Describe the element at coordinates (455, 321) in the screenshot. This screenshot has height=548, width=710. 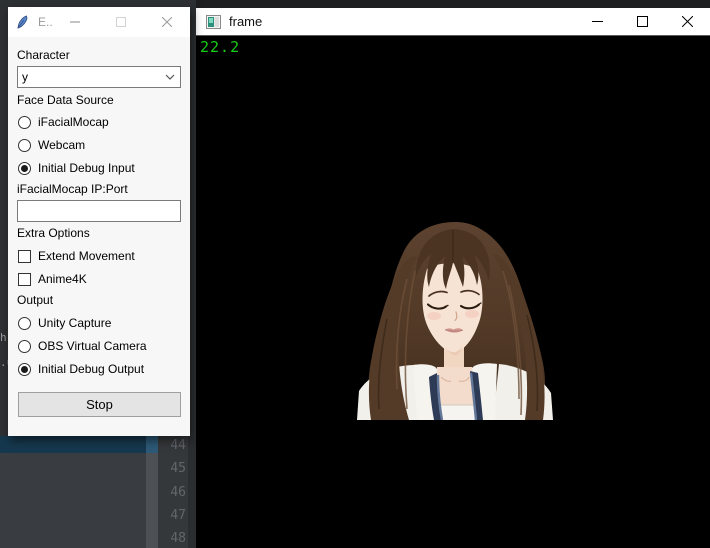
I see `character-image` at that location.